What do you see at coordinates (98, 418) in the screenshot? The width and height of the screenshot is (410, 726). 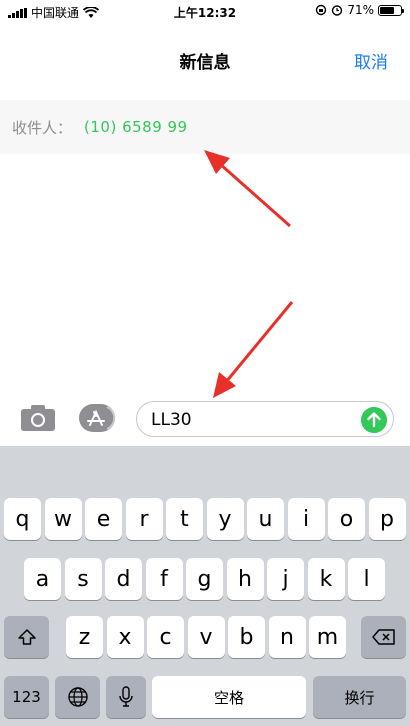 I see `app-store-icon` at bounding box center [98, 418].